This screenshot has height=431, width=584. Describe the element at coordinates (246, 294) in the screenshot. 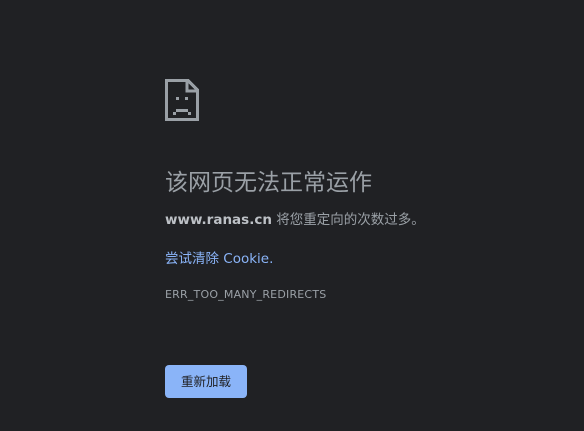

I see `error-code: ERR_TOO_MANY_REDIRECTS` at that location.